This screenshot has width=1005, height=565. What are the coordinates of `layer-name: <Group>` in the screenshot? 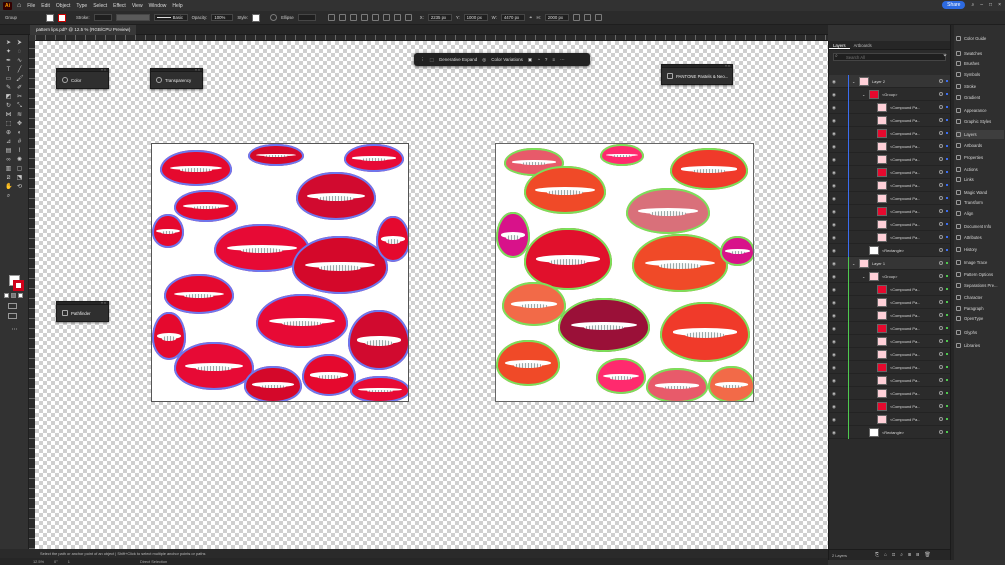 It's located at (889, 276).